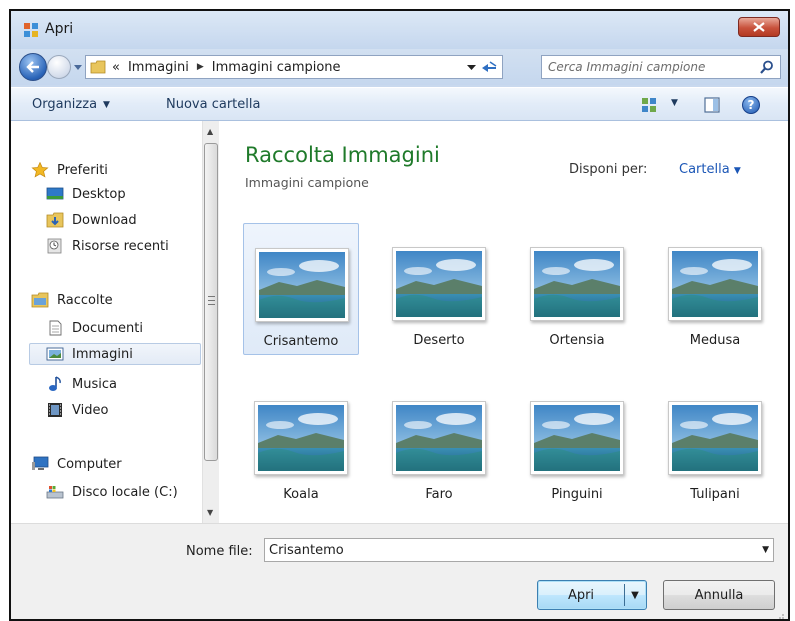  Describe the element at coordinates (31, 30) in the screenshot. I see `app-window-icon` at that location.